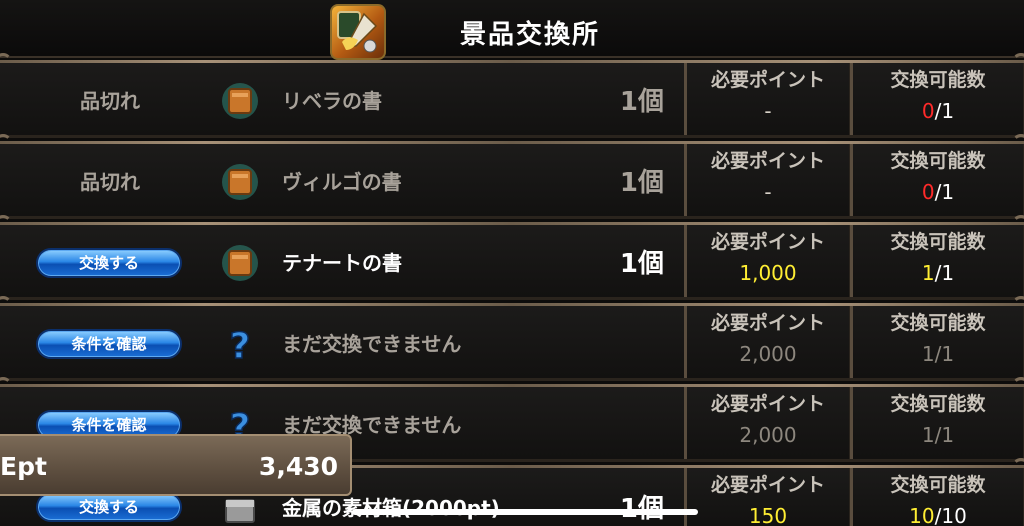 The height and width of the screenshot is (526, 1024). I want to click on question-icon: ?, so click(240, 346).